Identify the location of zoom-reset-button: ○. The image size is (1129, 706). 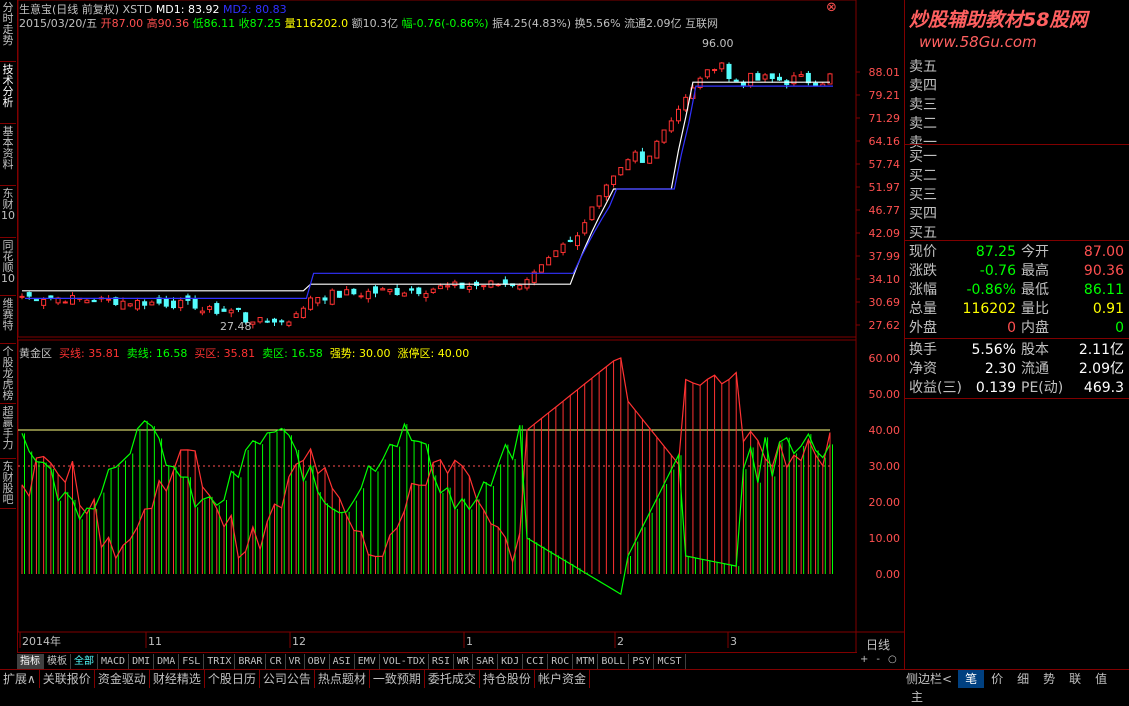
(896, 659).